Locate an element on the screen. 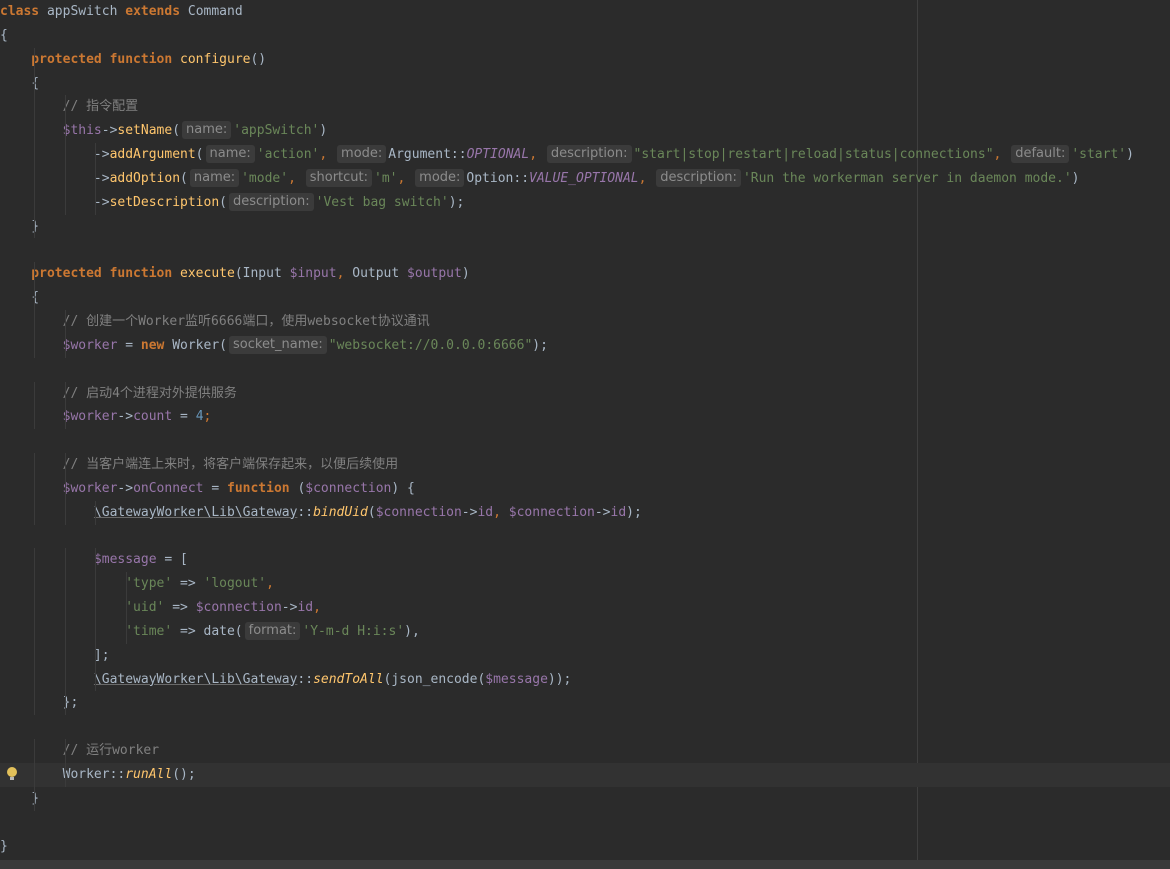  code-token: 'appSwitch' is located at coordinates (276, 131).